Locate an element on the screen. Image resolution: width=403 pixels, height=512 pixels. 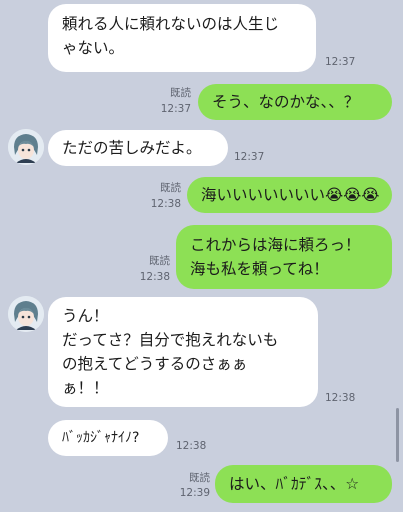
message-text: ぁ！！ is located at coordinates (85, 388).